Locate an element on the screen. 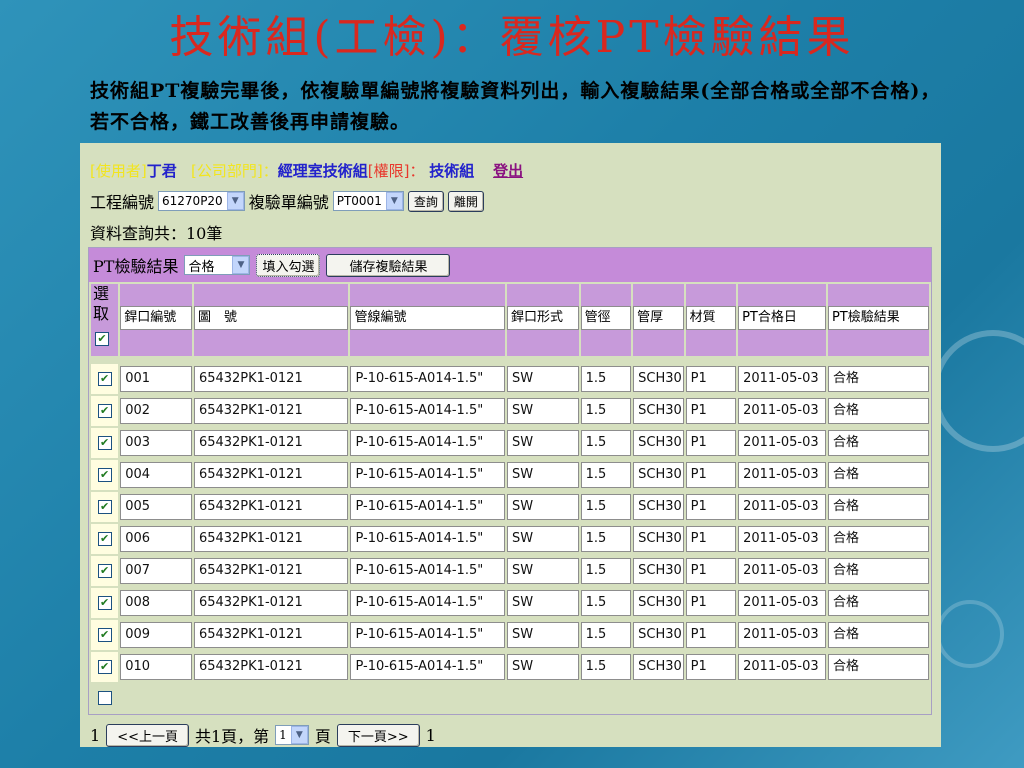 The height and width of the screenshot is (768, 1024). recheck-select: PT0001 ▼ is located at coordinates (368, 201).